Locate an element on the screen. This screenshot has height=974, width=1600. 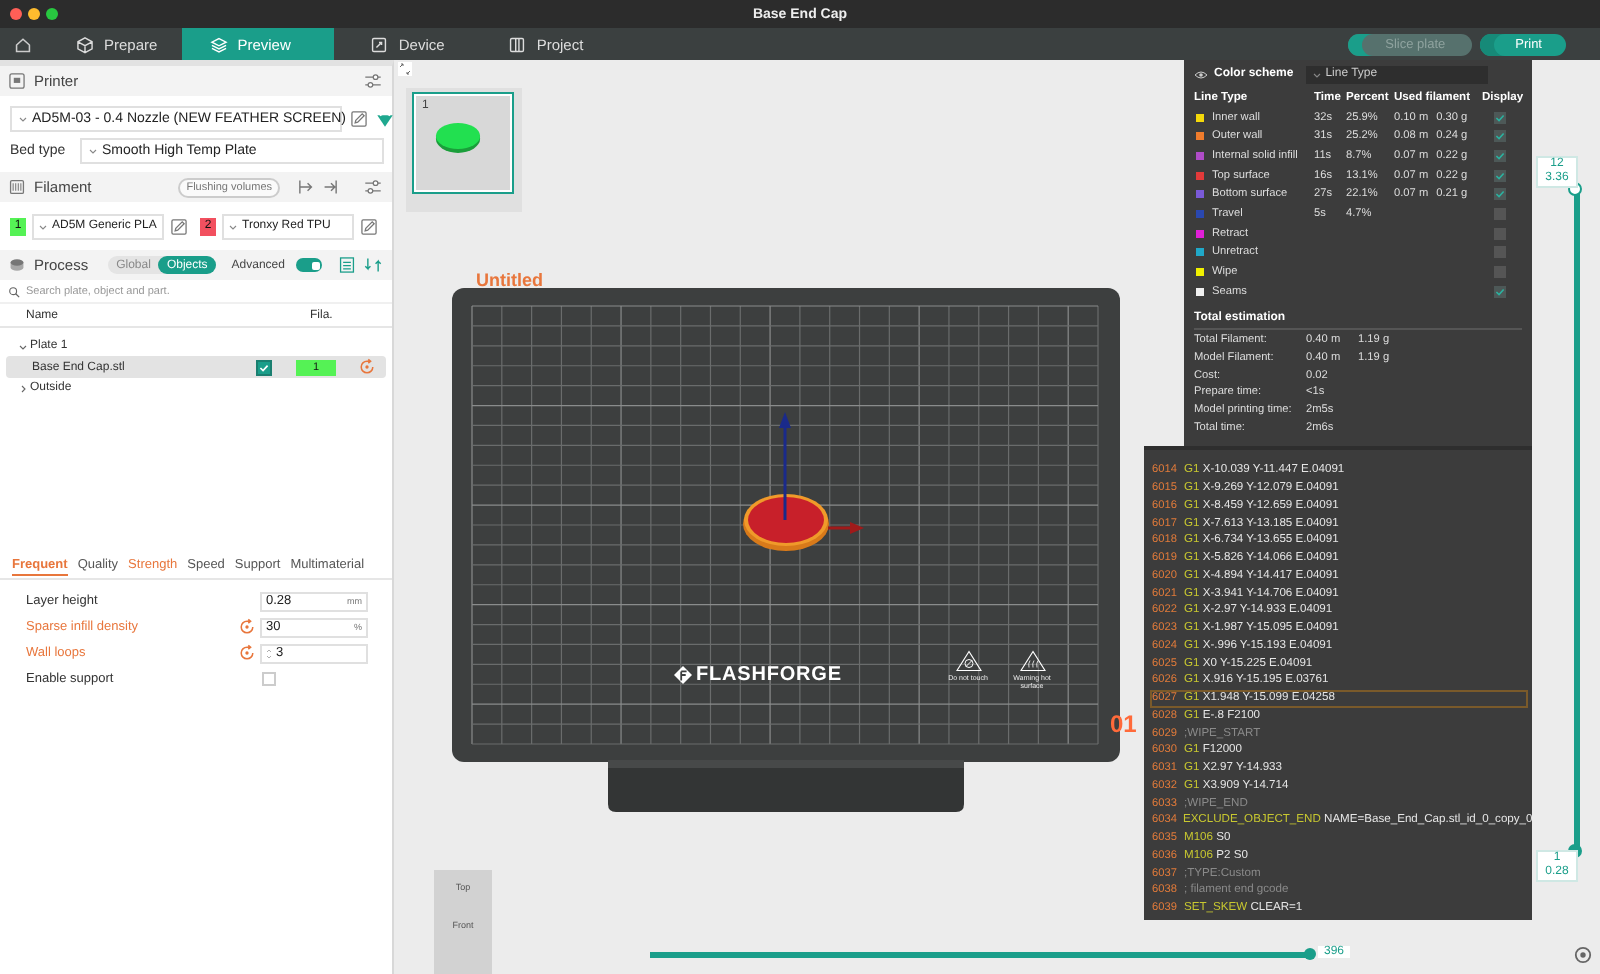
columns-icon is located at coordinates (517, 44).